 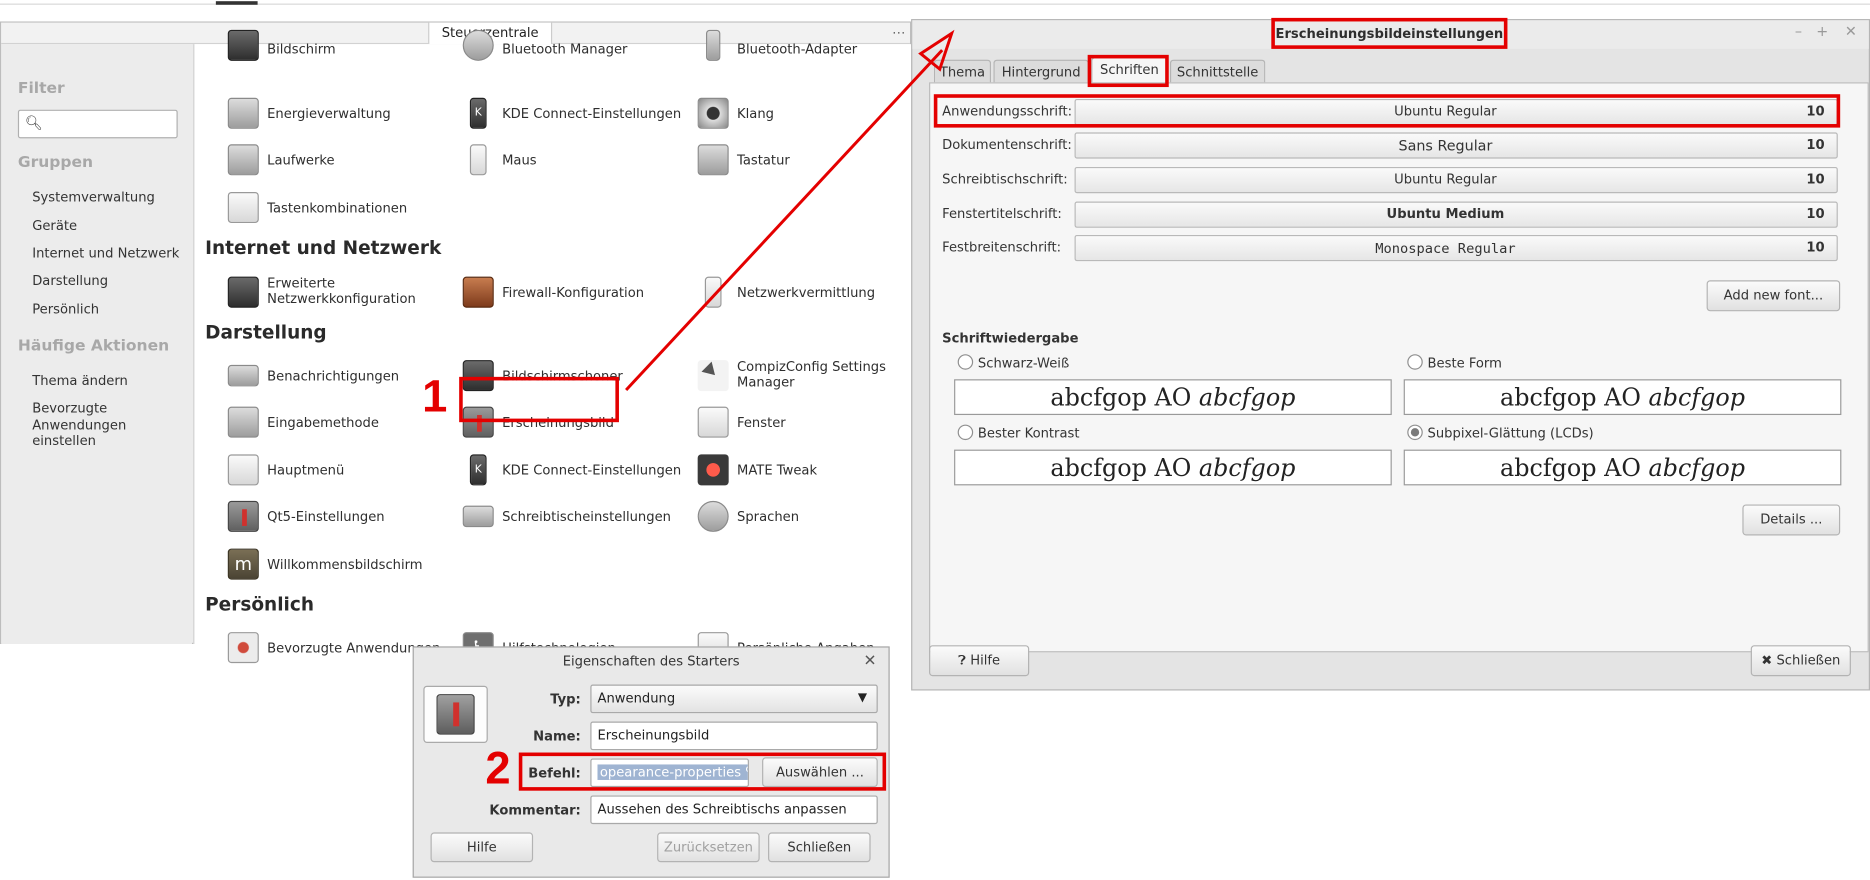 What do you see at coordinates (784, 220) in the screenshot?
I see `annotation-arrow-line` at bounding box center [784, 220].